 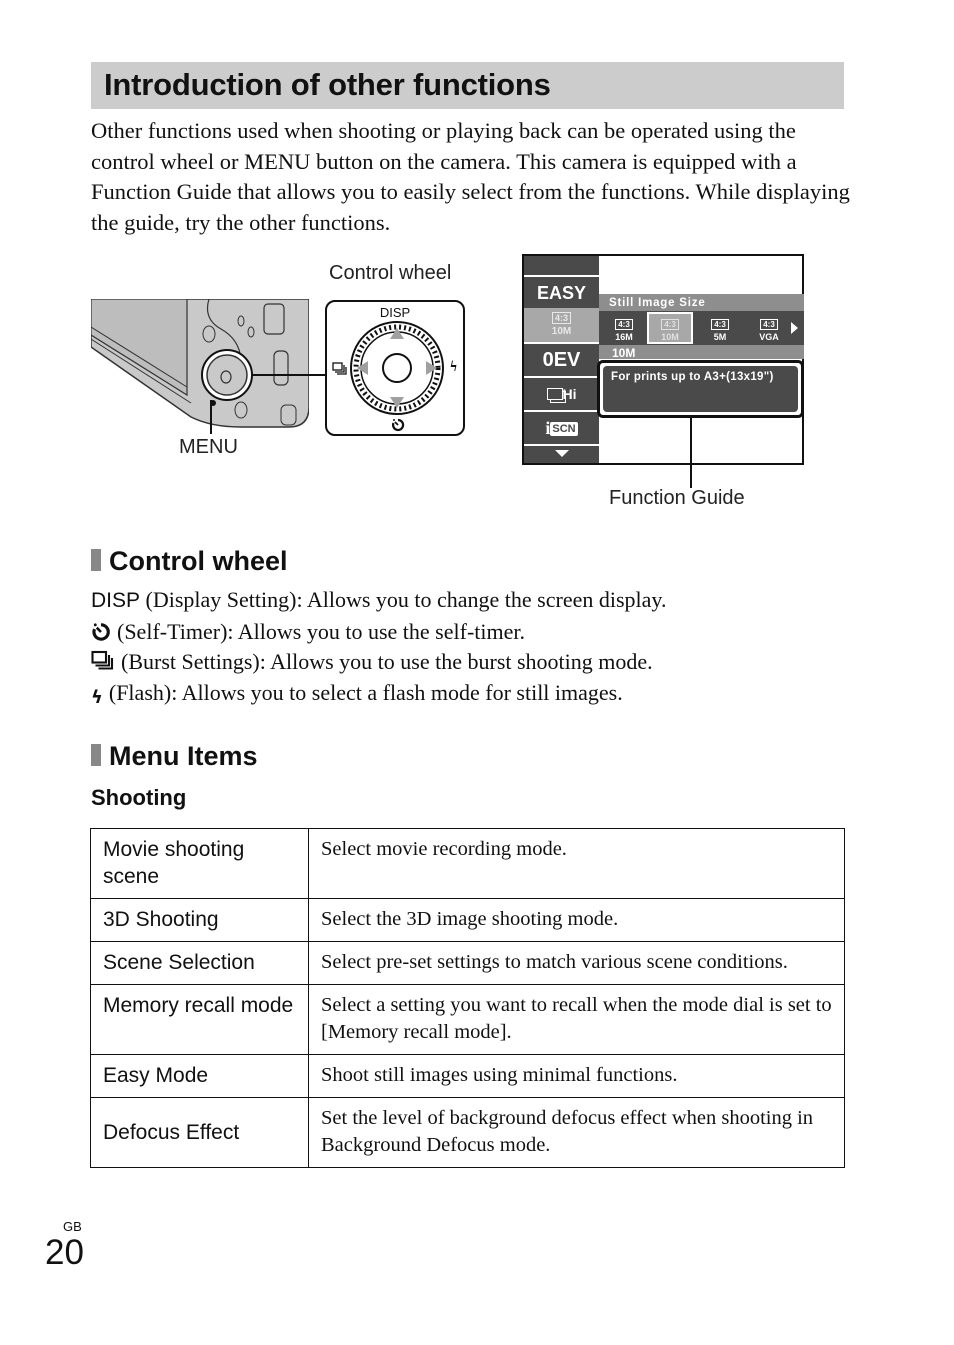 I want to click on menu-leader-line, so click(x=211, y=417).